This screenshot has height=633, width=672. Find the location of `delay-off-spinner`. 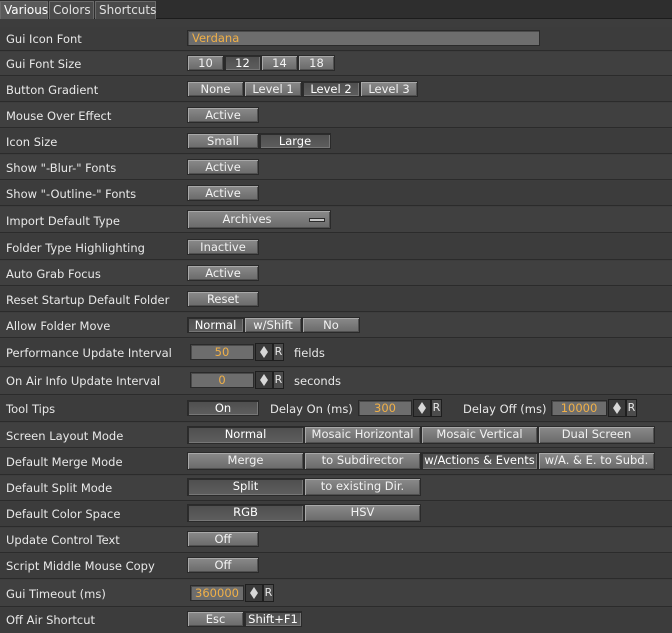

delay-off-spinner is located at coordinates (617, 408).